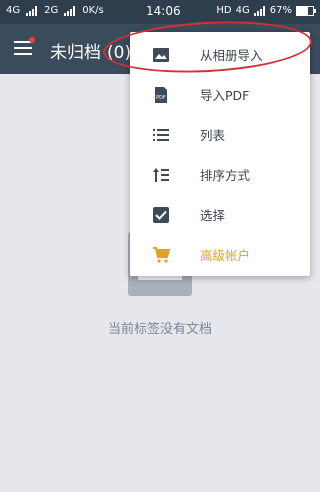  Describe the element at coordinates (75, 53) in the screenshot. I see `title-label: 未归档` at that location.